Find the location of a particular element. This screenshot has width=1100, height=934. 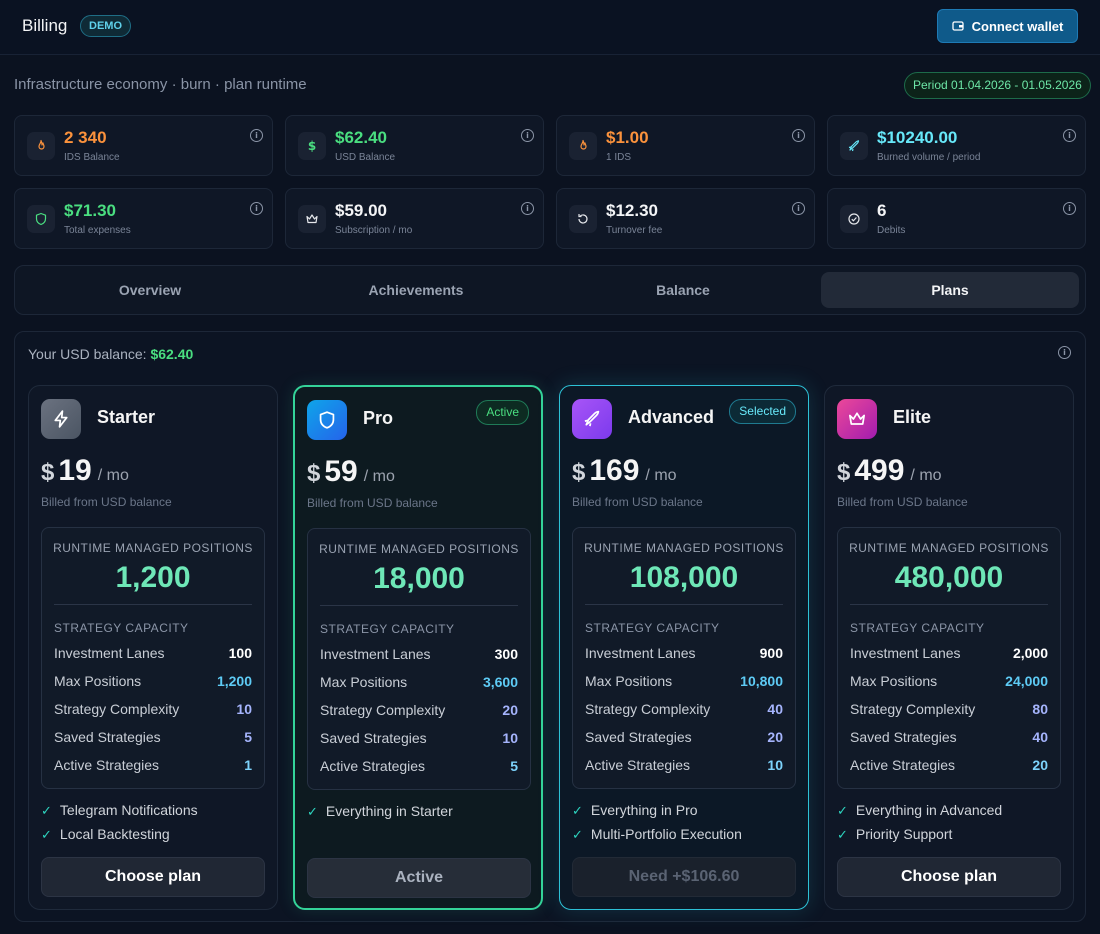

usd-balance-label: Your USD balance: is located at coordinates (87, 354).